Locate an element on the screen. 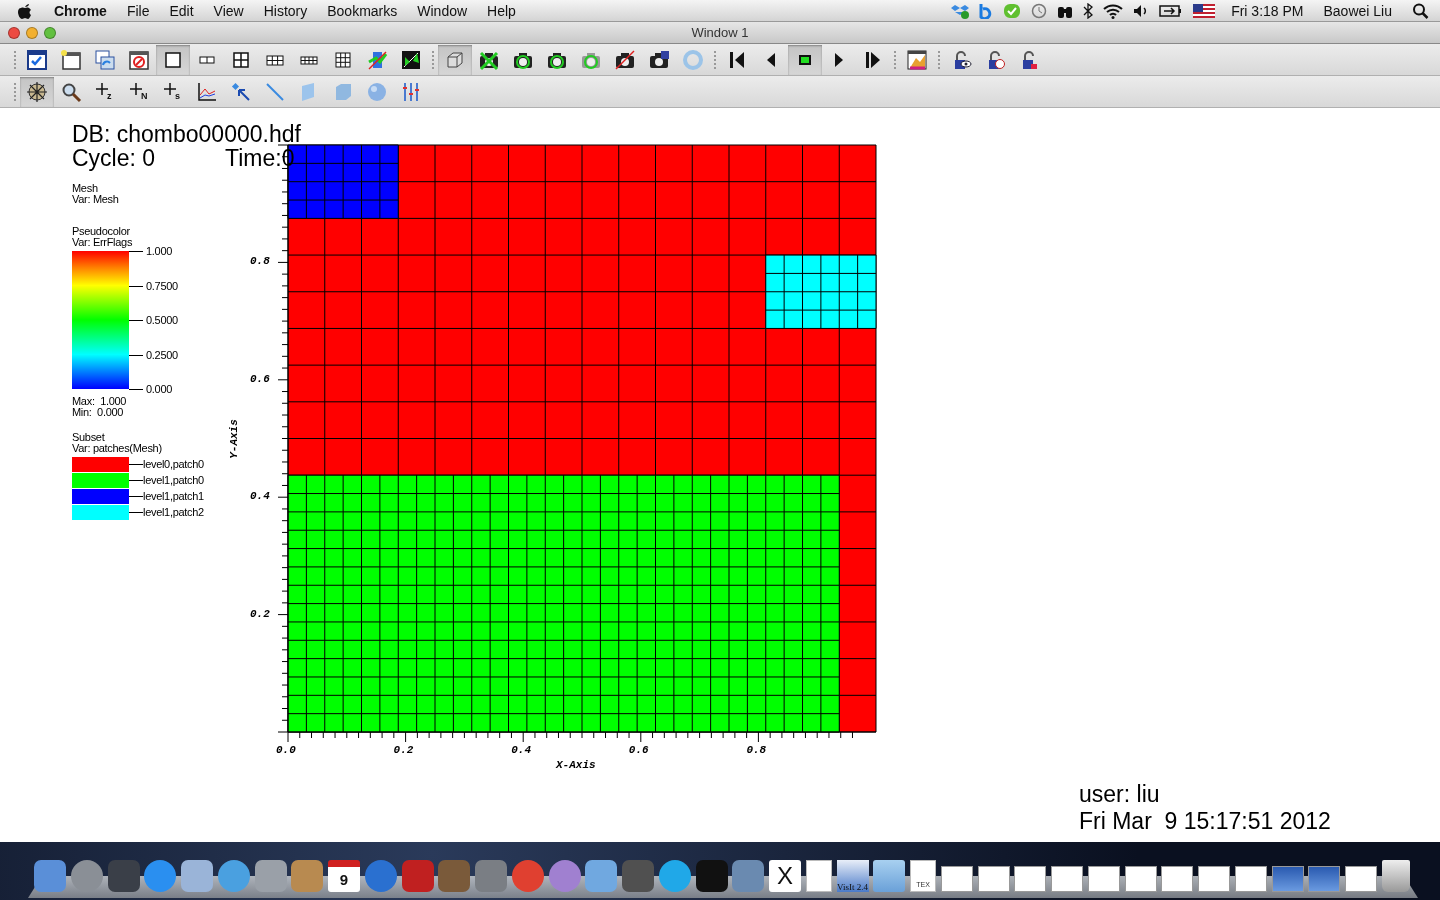 This screenshot has height=900, width=1440. color-bar-label: 0.2500 is located at coordinates (162, 355).